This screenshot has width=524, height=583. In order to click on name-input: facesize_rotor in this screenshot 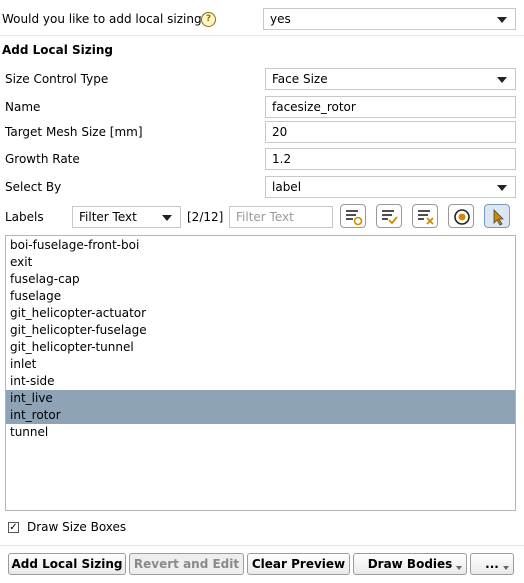, I will do `click(390, 107)`.